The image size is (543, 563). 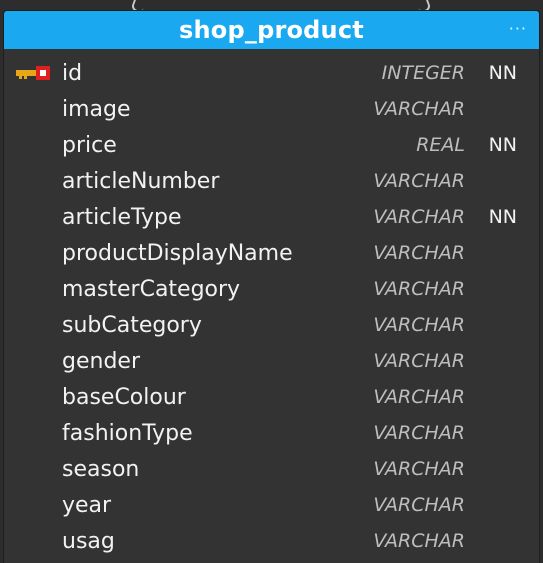 I want to click on column-name: masterCategory, so click(x=151, y=289).